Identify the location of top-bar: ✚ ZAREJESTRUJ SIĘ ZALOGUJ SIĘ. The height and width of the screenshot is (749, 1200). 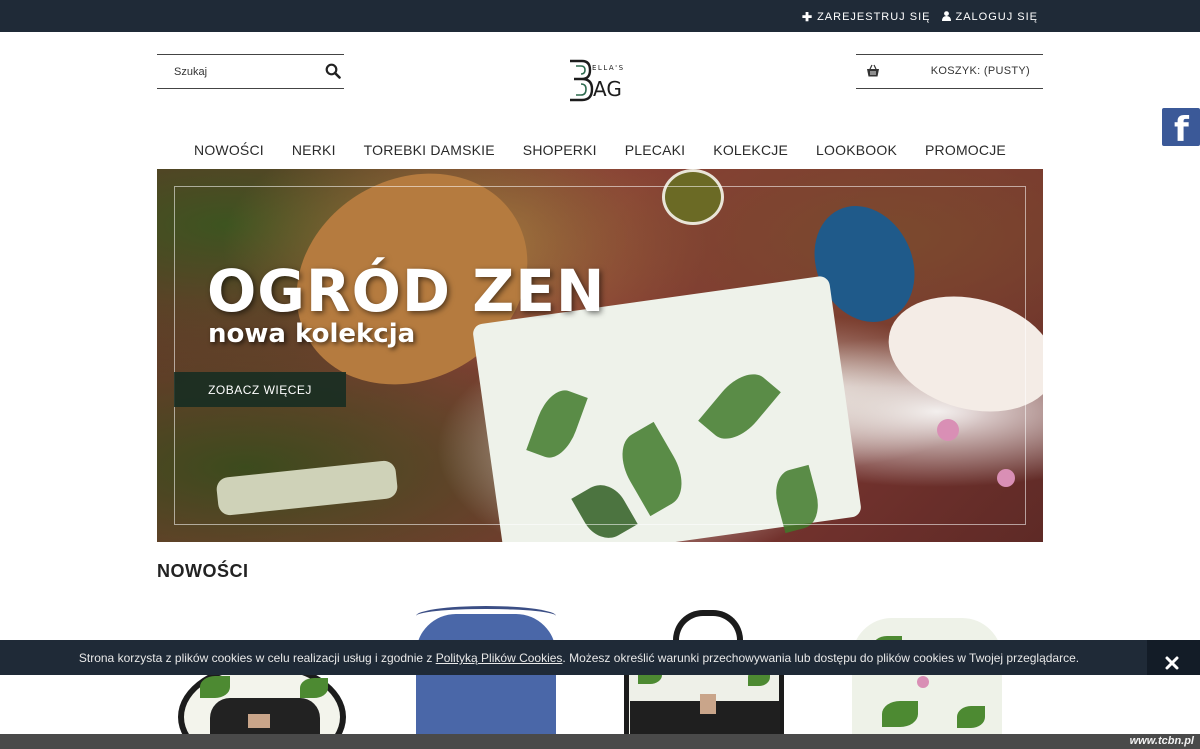
(600, 16).